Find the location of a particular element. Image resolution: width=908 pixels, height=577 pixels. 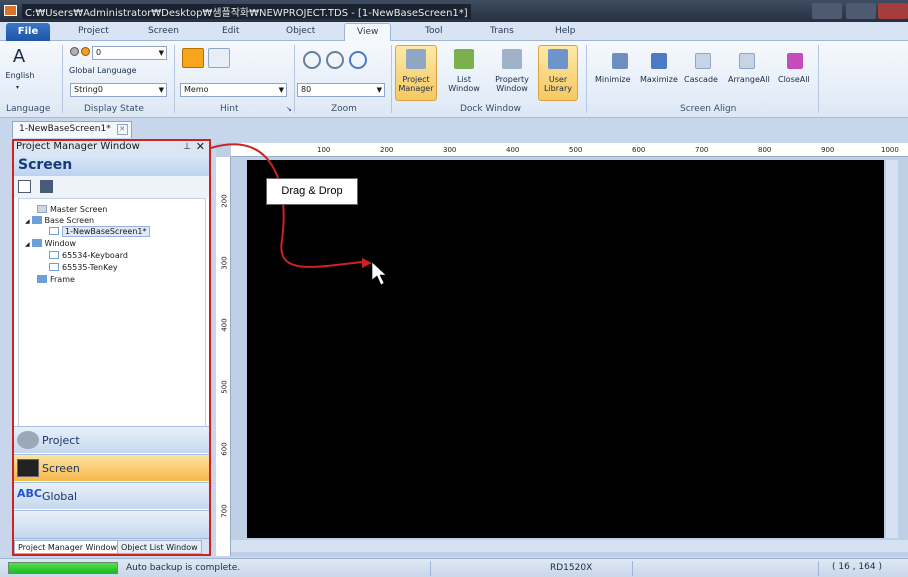

backup-progress-bar is located at coordinates (63, 568).